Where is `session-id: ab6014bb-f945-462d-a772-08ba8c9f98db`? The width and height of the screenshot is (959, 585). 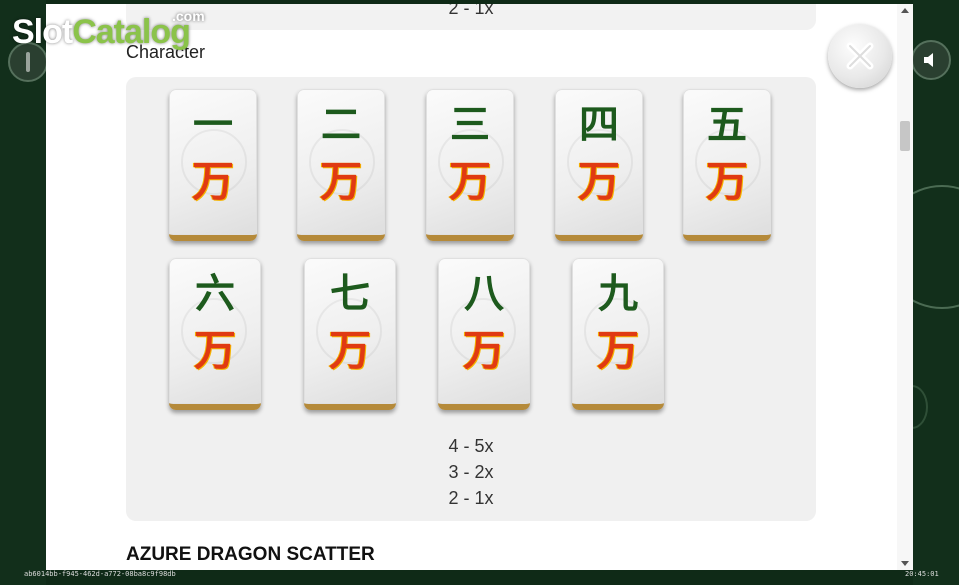 session-id: ab6014bb-f945-462d-a772-08ba8c9f98db is located at coordinates (100, 574).